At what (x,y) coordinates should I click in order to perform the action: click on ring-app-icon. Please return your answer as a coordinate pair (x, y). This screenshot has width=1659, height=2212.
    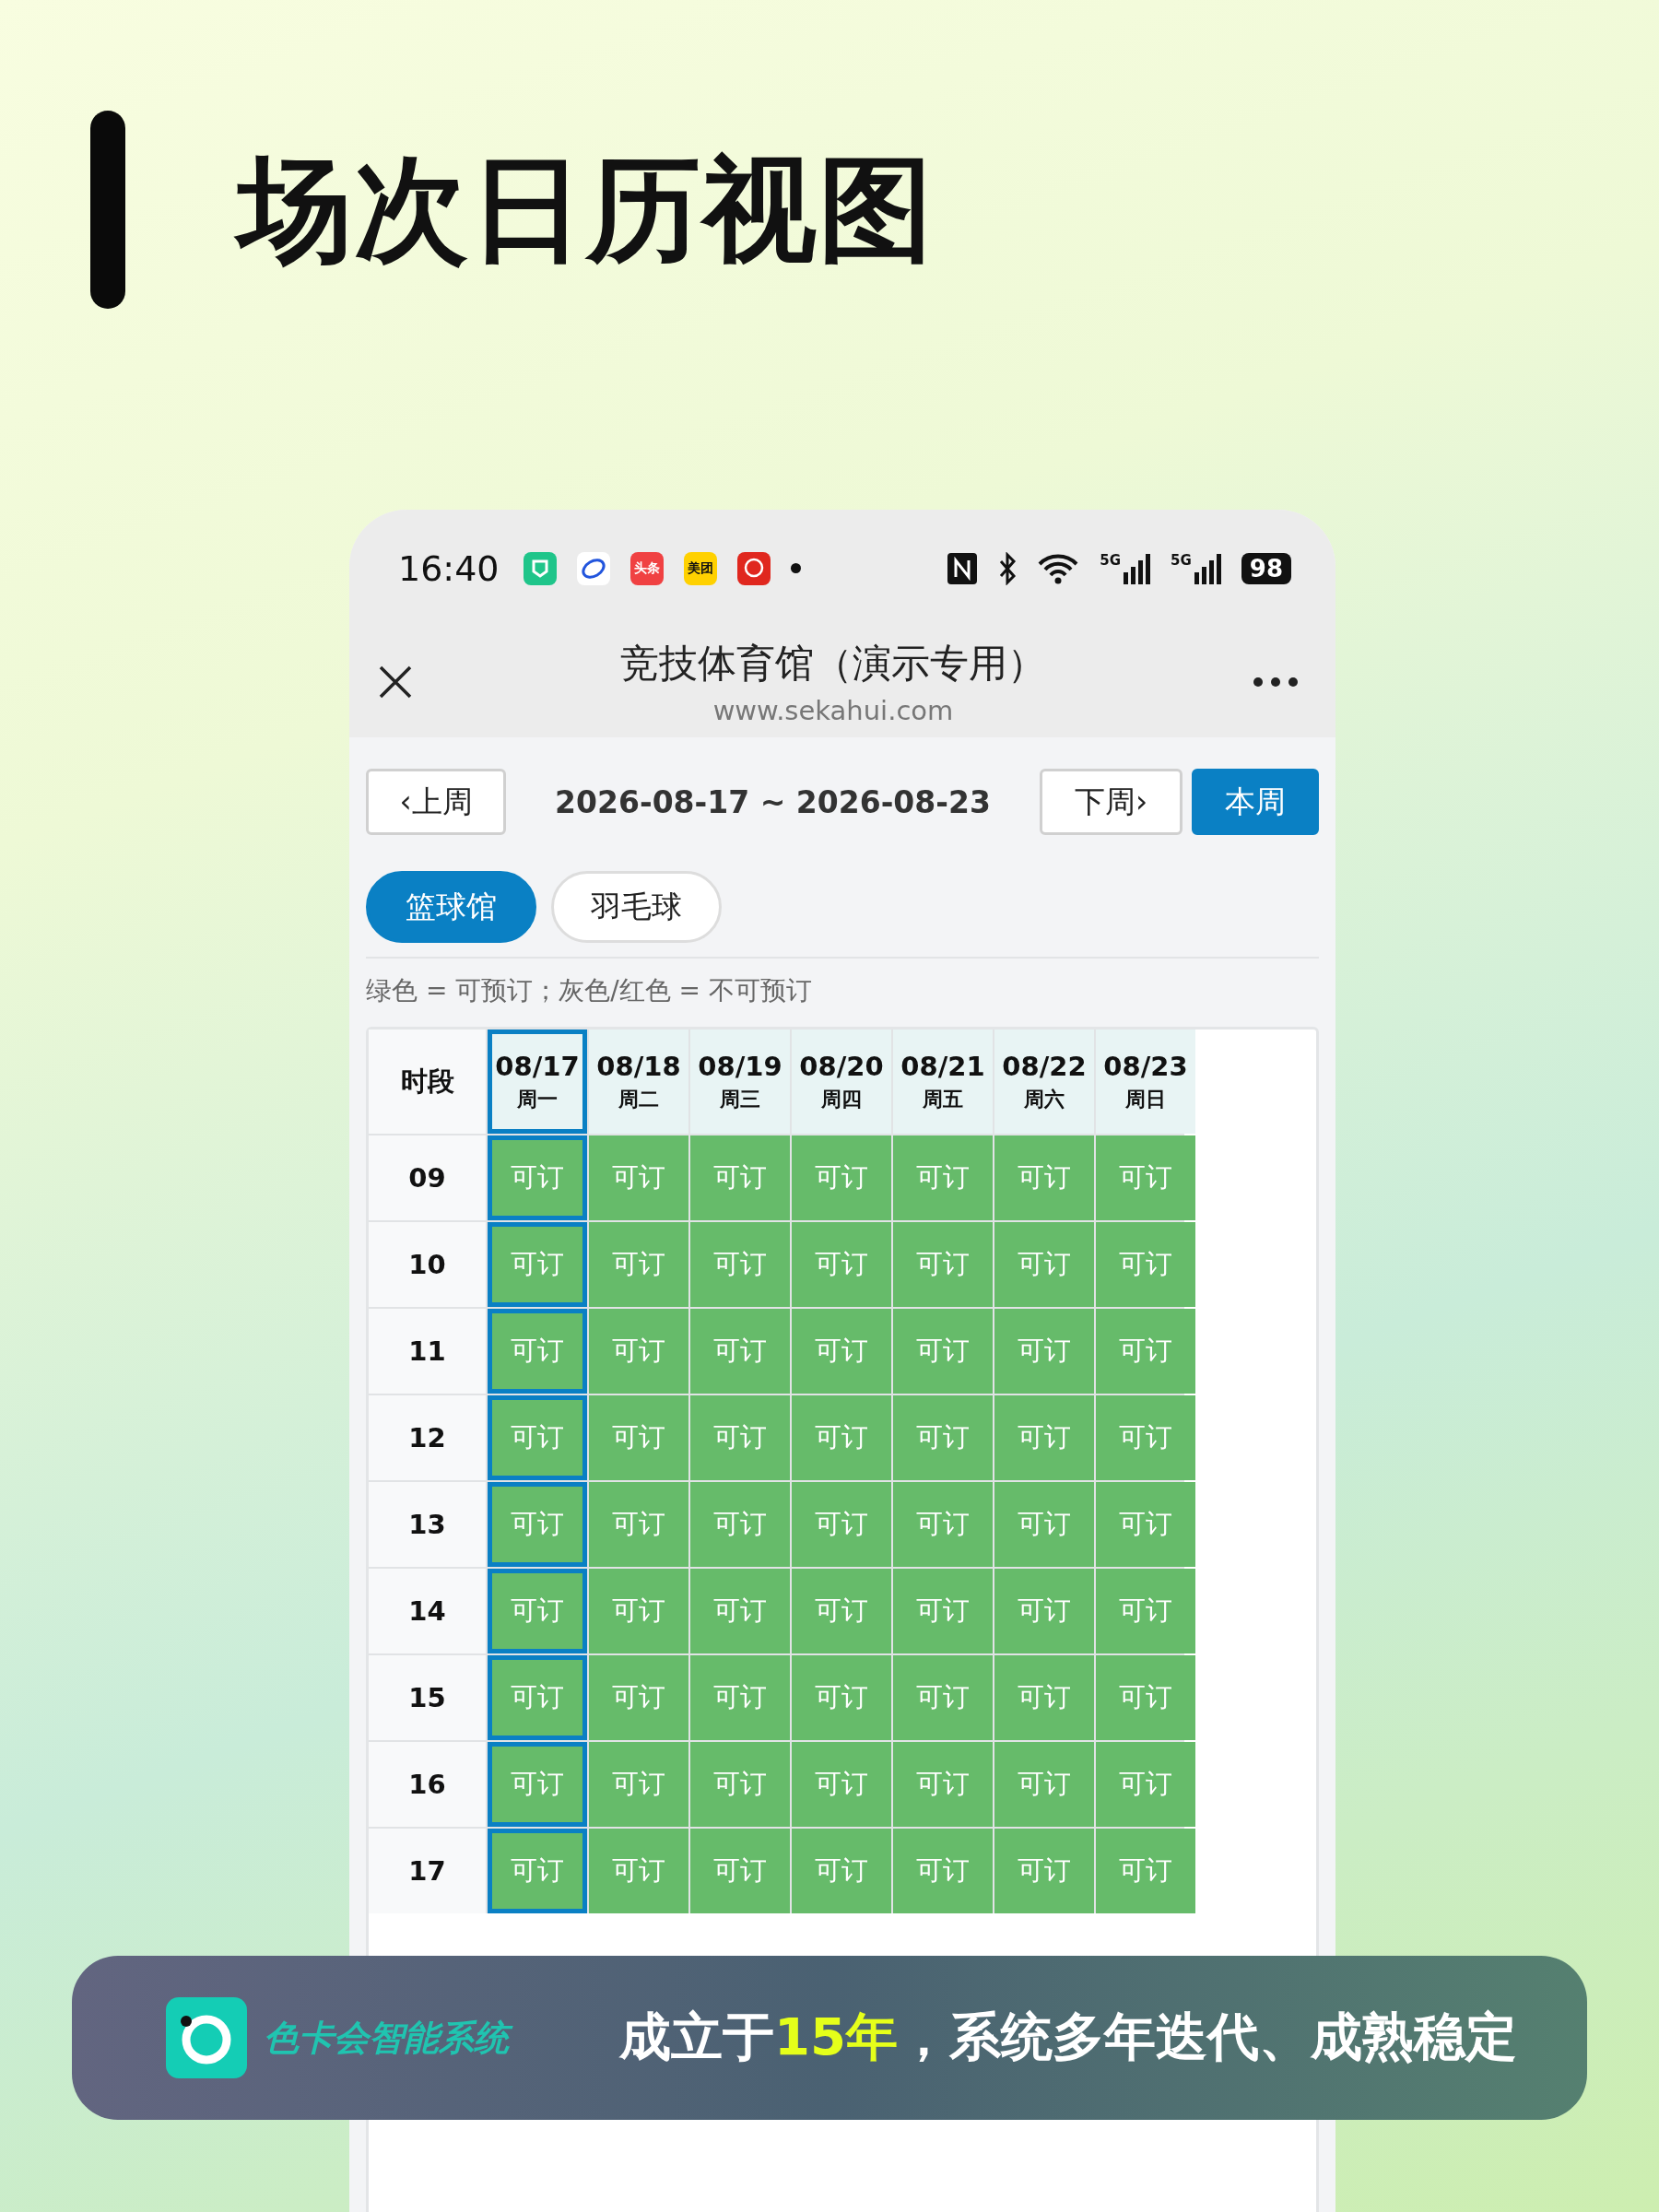
    Looking at the image, I should click on (593, 568).